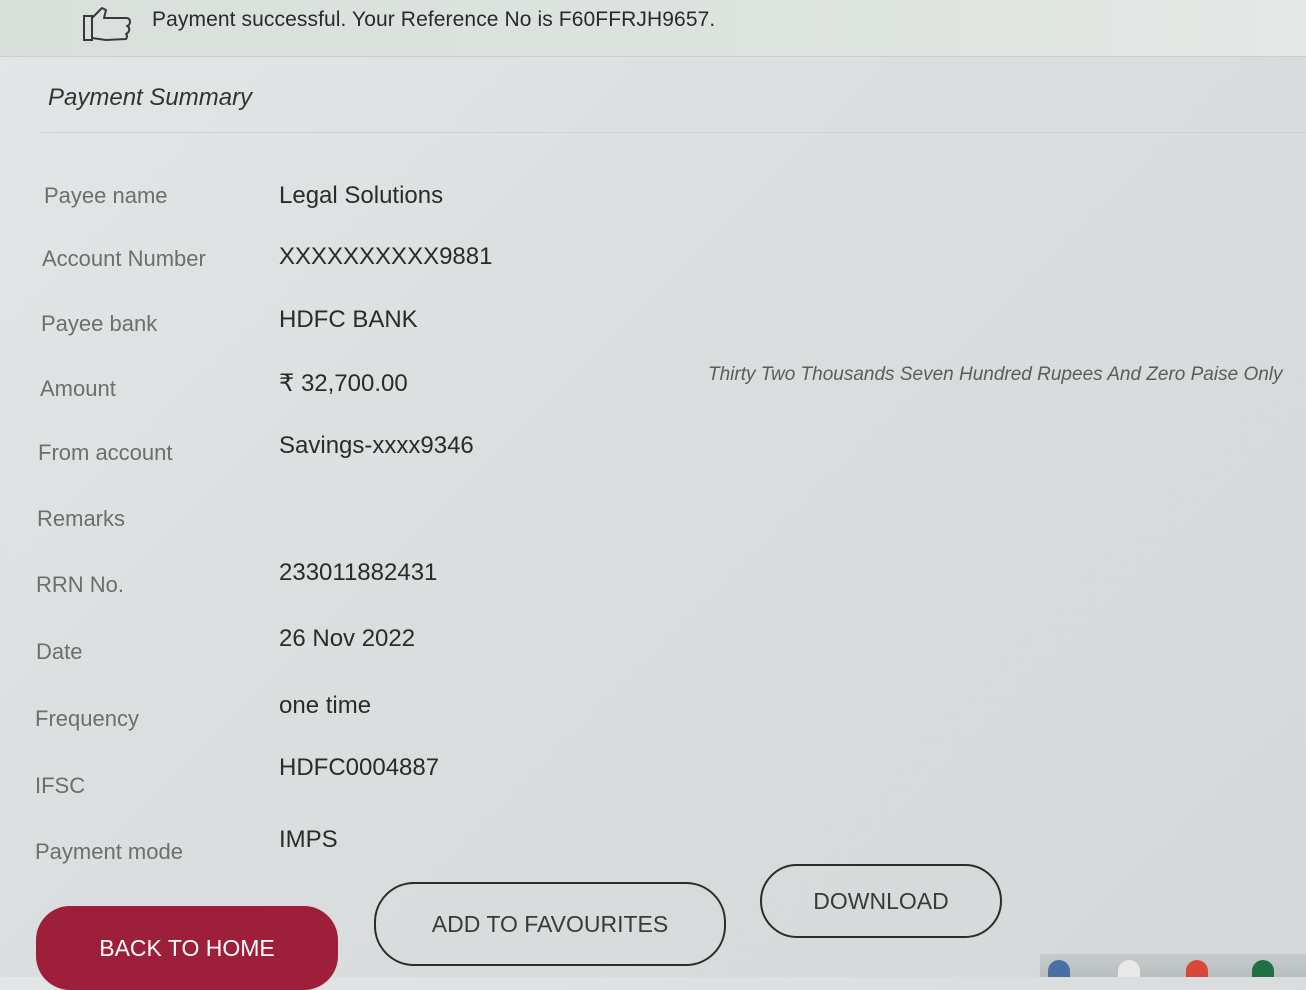 The image size is (1306, 990). I want to click on payee-name-label: Payee name, so click(106, 195).